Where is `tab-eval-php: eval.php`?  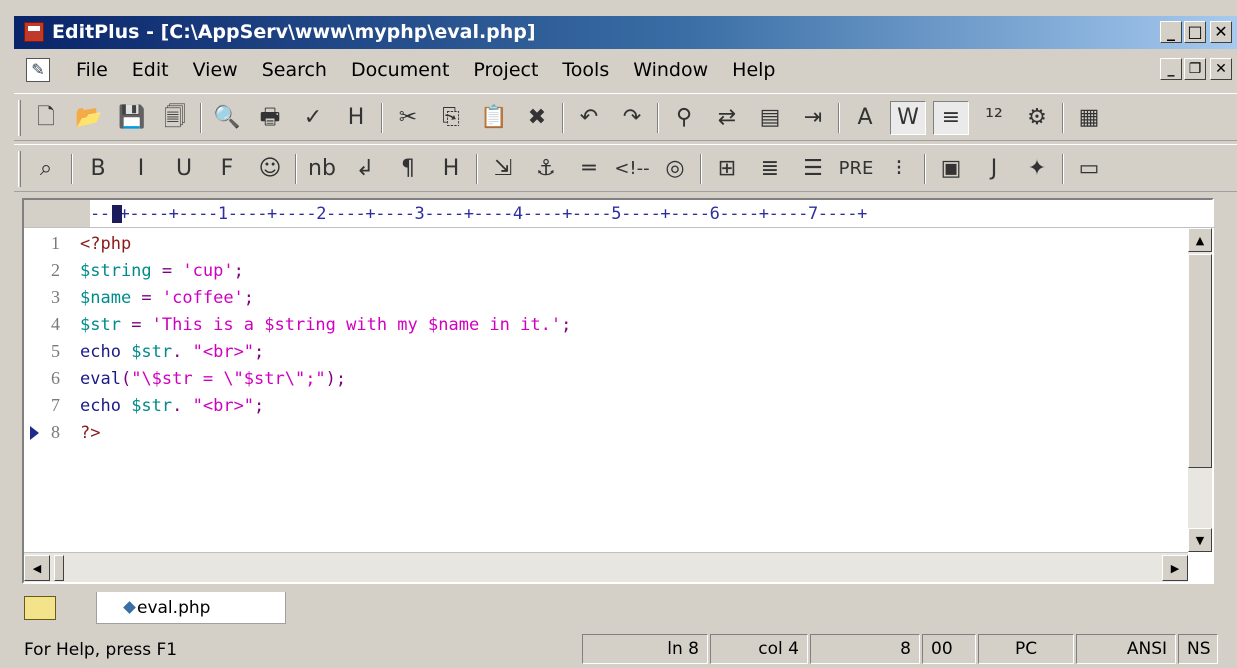
tab-eval-php: eval.php is located at coordinates (191, 608).